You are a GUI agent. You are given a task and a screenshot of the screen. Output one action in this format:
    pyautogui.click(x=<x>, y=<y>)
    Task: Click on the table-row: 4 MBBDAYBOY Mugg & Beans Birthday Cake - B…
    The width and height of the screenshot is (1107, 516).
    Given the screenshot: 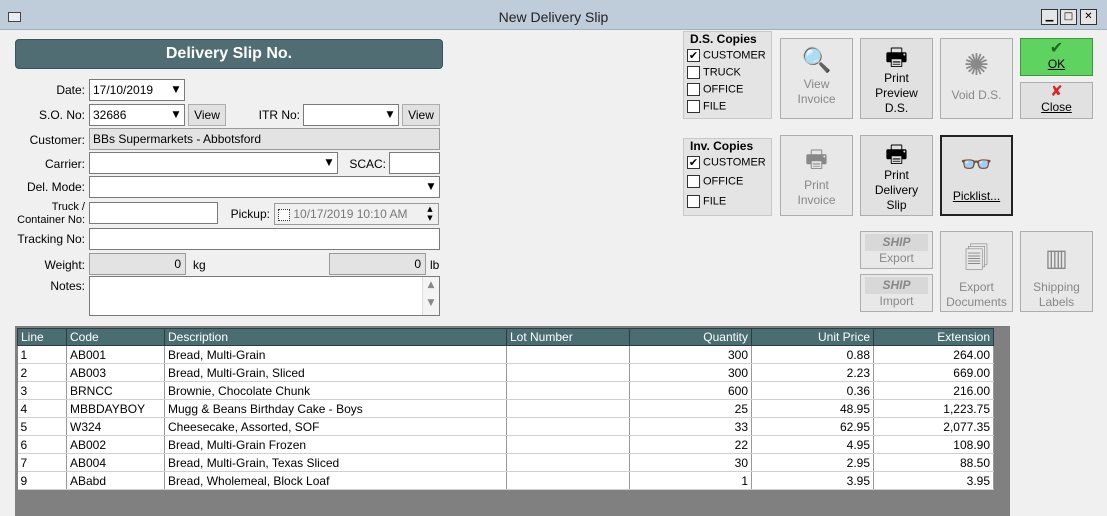 What is the action you would take?
    pyautogui.click(x=505, y=408)
    